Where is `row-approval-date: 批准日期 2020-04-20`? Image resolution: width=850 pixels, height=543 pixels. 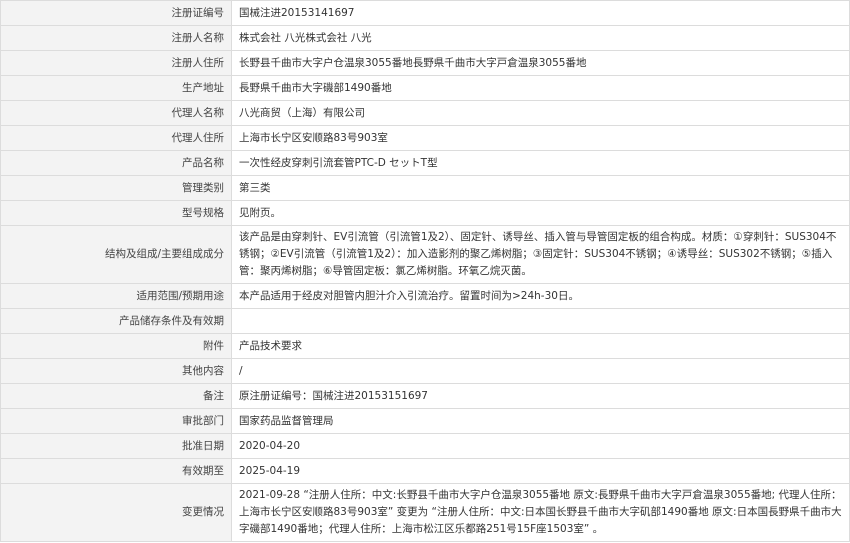
row-approval-date: 批准日期 2020-04-20 is located at coordinates (425, 446).